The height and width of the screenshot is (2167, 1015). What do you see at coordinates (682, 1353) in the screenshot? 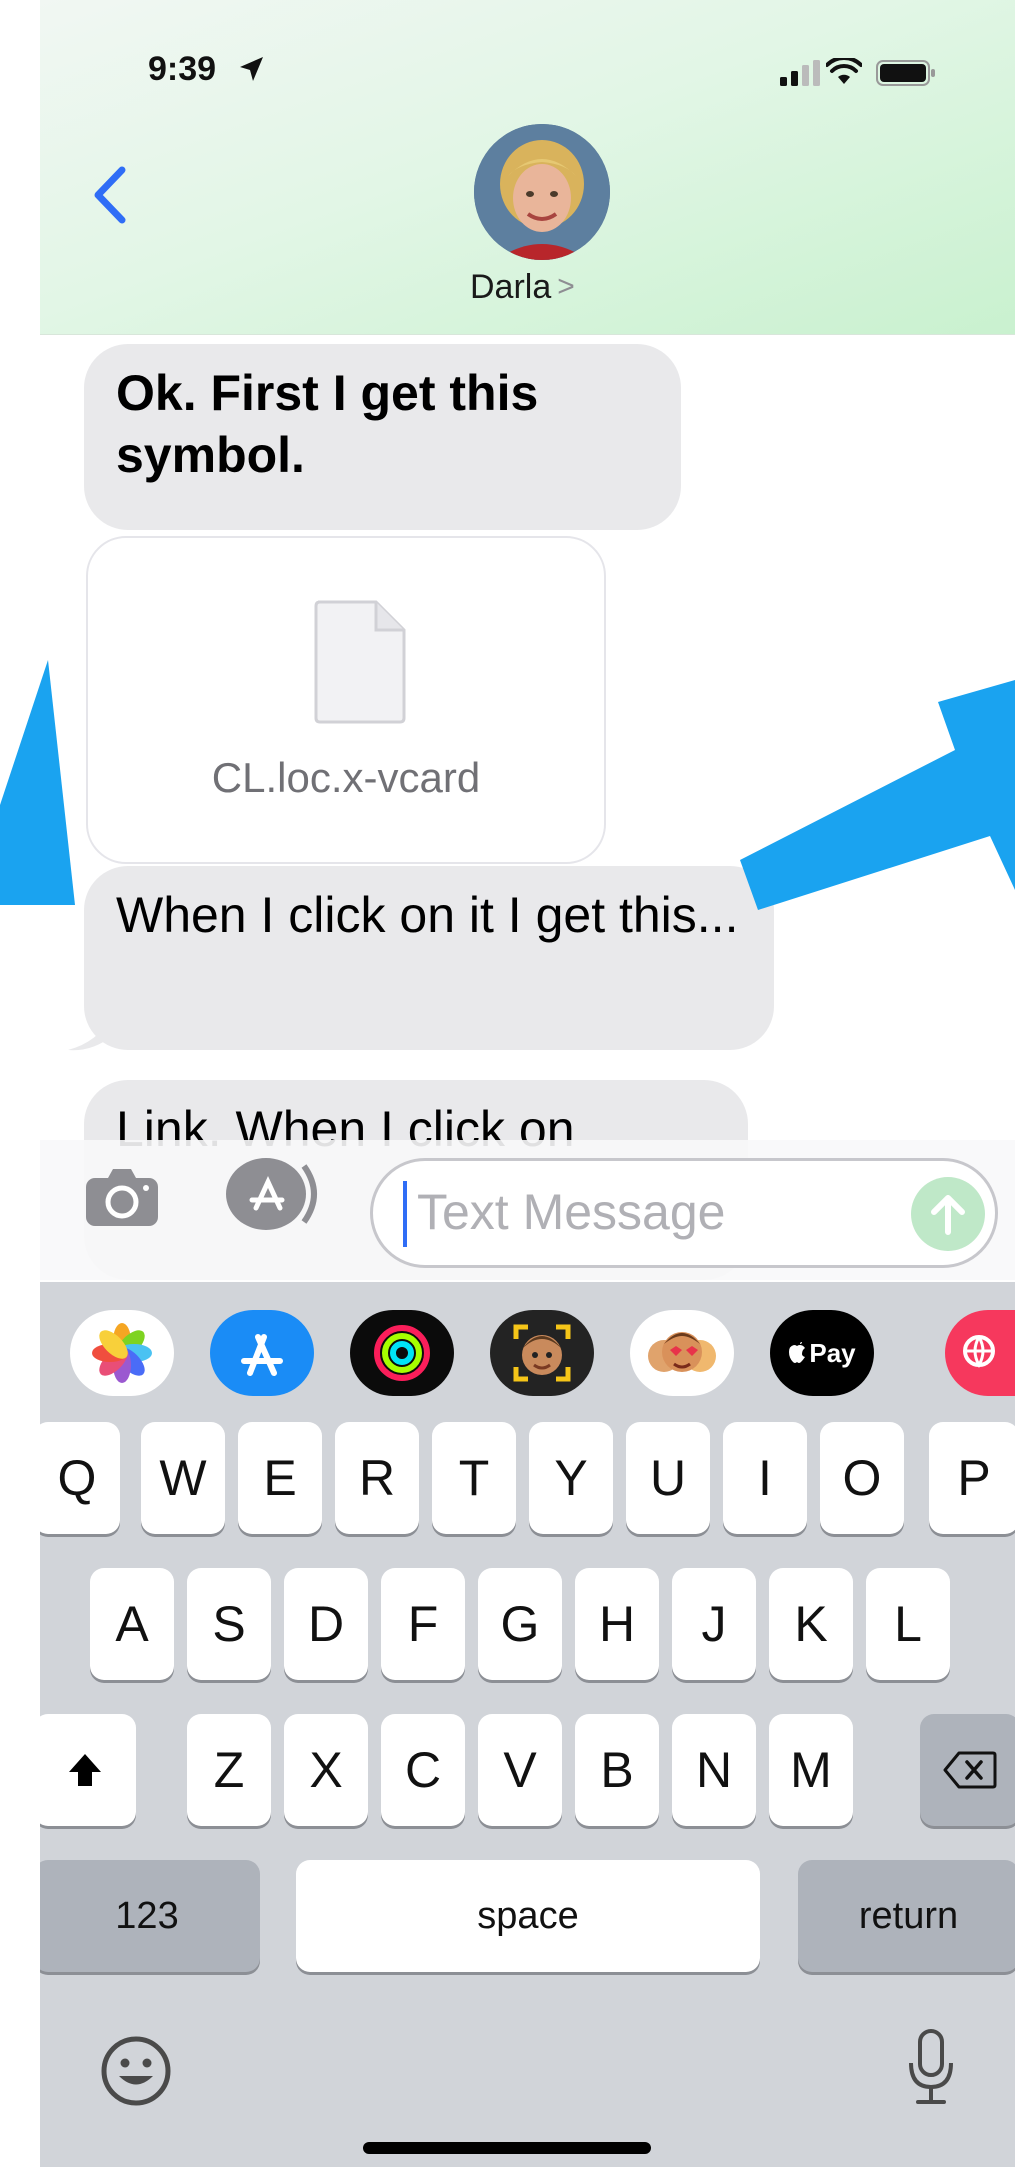
I see `memoji-stickers-app-icon` at bounding box center [682, 1353].